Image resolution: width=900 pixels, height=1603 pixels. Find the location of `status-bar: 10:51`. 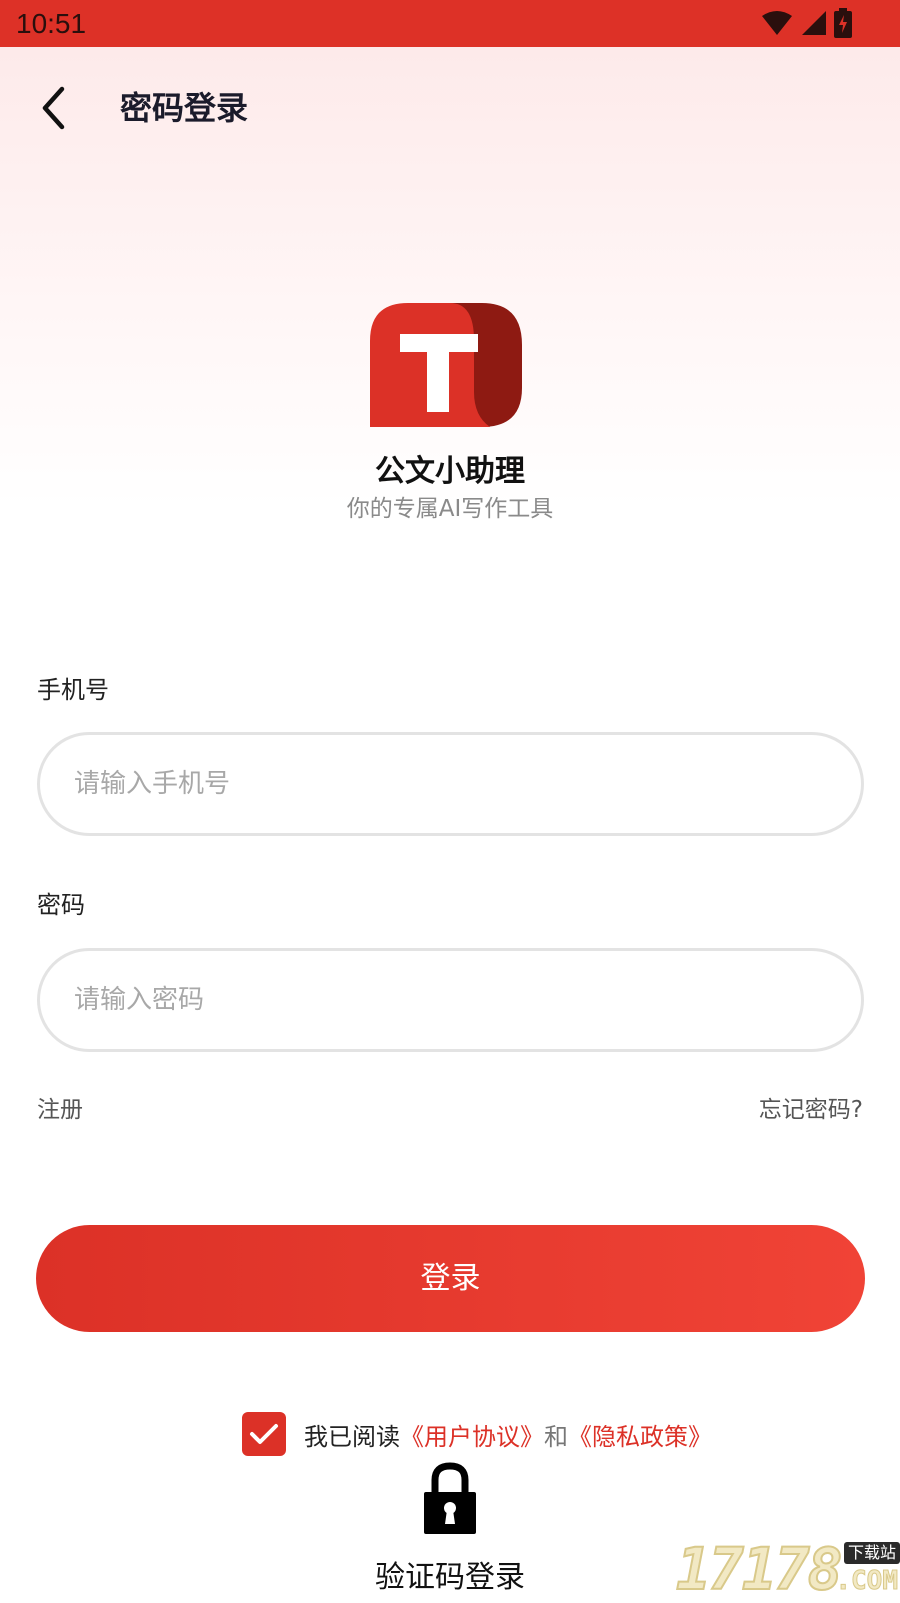

status-bar: 10:51 is located at coordinates (450, 23).